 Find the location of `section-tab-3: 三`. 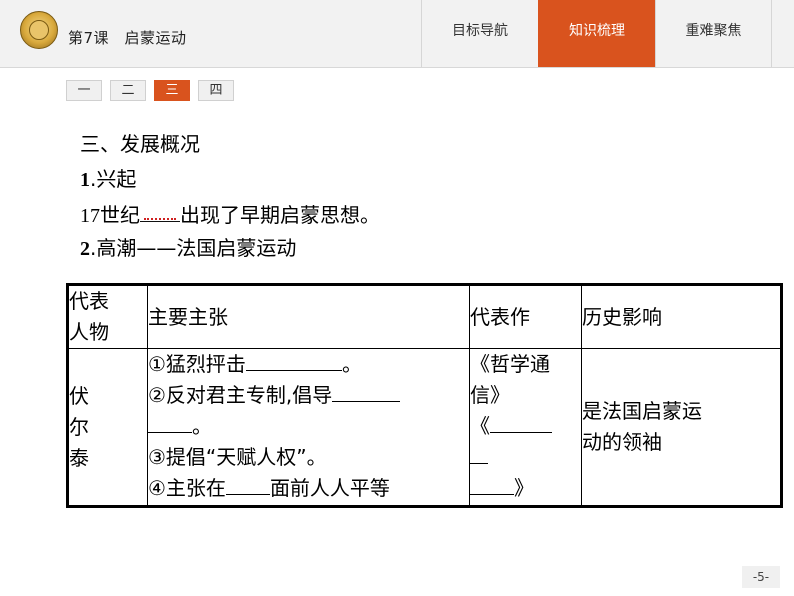

section-tab-3: 三 is located at coordinates (172, 90).